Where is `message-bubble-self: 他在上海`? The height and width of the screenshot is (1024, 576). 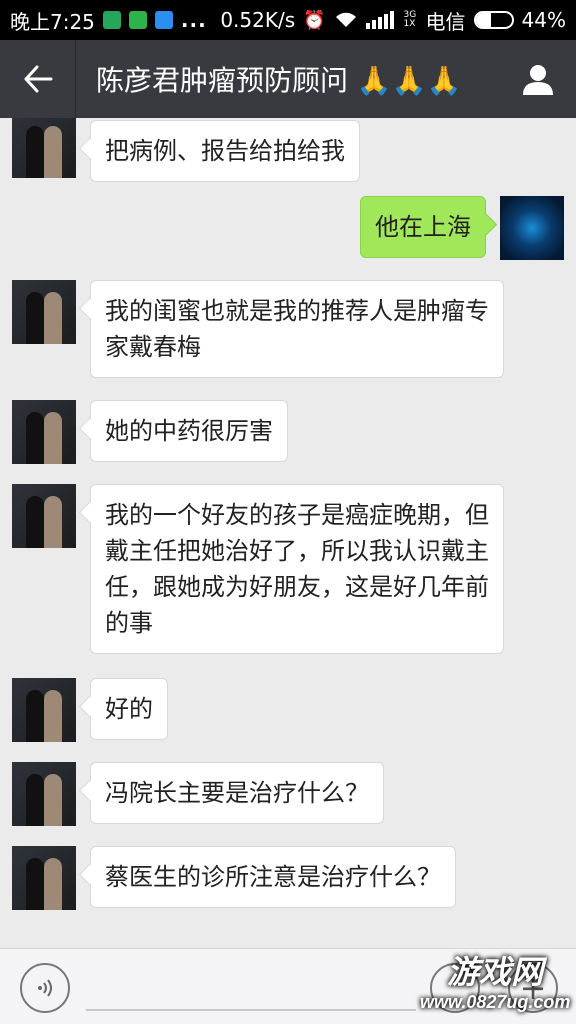
message-bubble-self: 他在上海 is located at coordinates (423, 227).